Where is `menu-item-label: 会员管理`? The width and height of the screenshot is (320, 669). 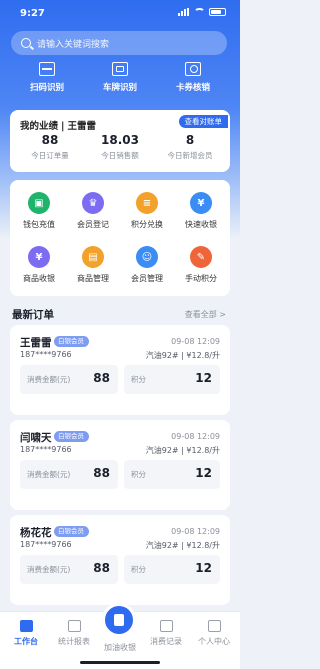
menu-item-label: 会员管理 is located at coordinates (147, 278).